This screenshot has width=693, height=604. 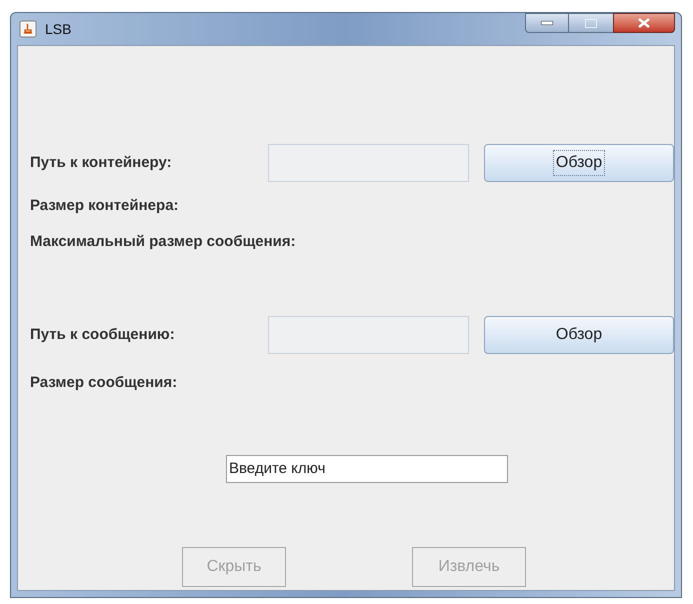 What do you see at coordinates (103, 334) in the screenshot?
I see `field-label: Путь к сообщению:` at bounding box center [103, 334].